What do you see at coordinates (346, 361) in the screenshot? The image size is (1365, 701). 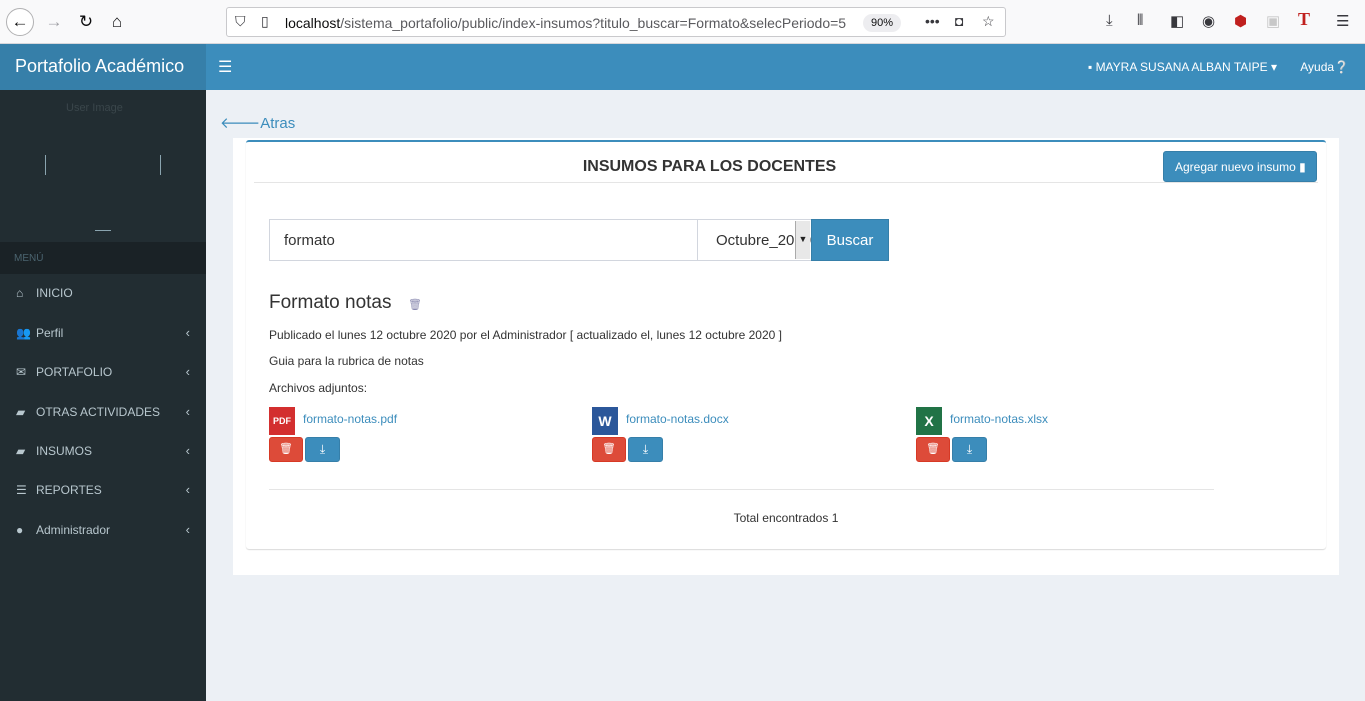 I see `item-description: Guia para la rubrica de notas` at bounding box center [346, 361].